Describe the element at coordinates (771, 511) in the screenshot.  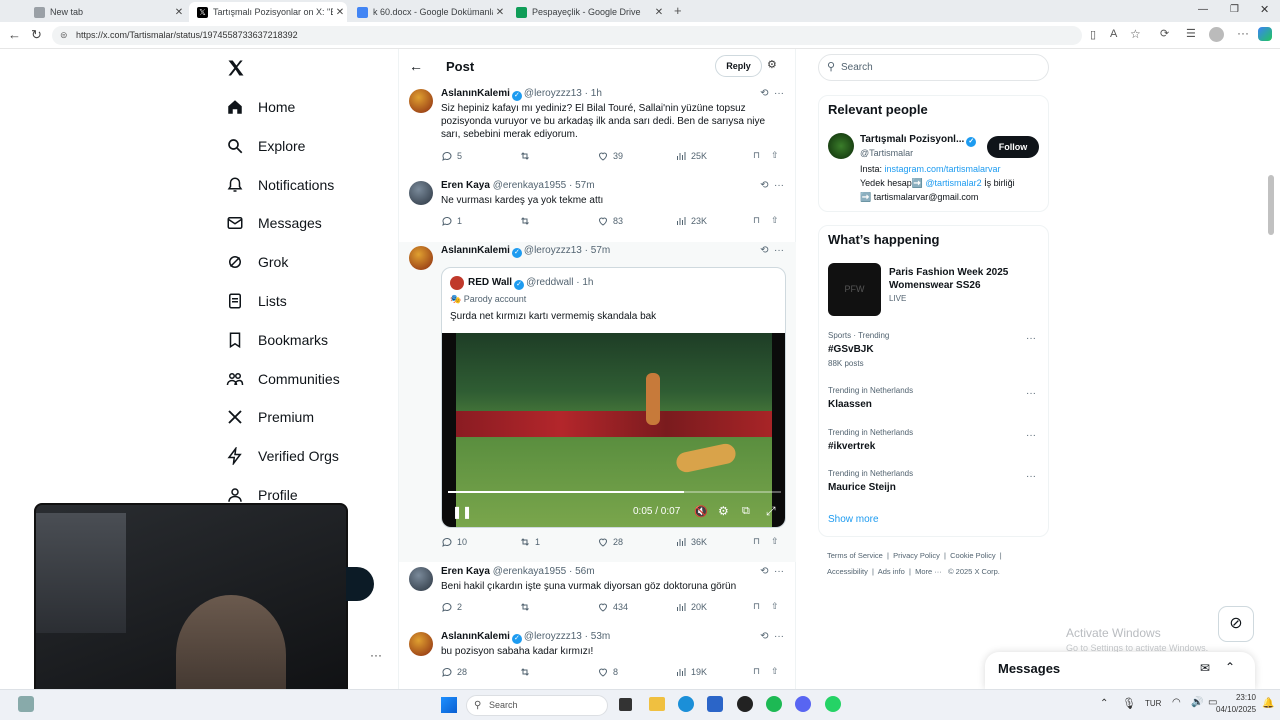
I see `fullscreen-icon: ⤢` at that location.